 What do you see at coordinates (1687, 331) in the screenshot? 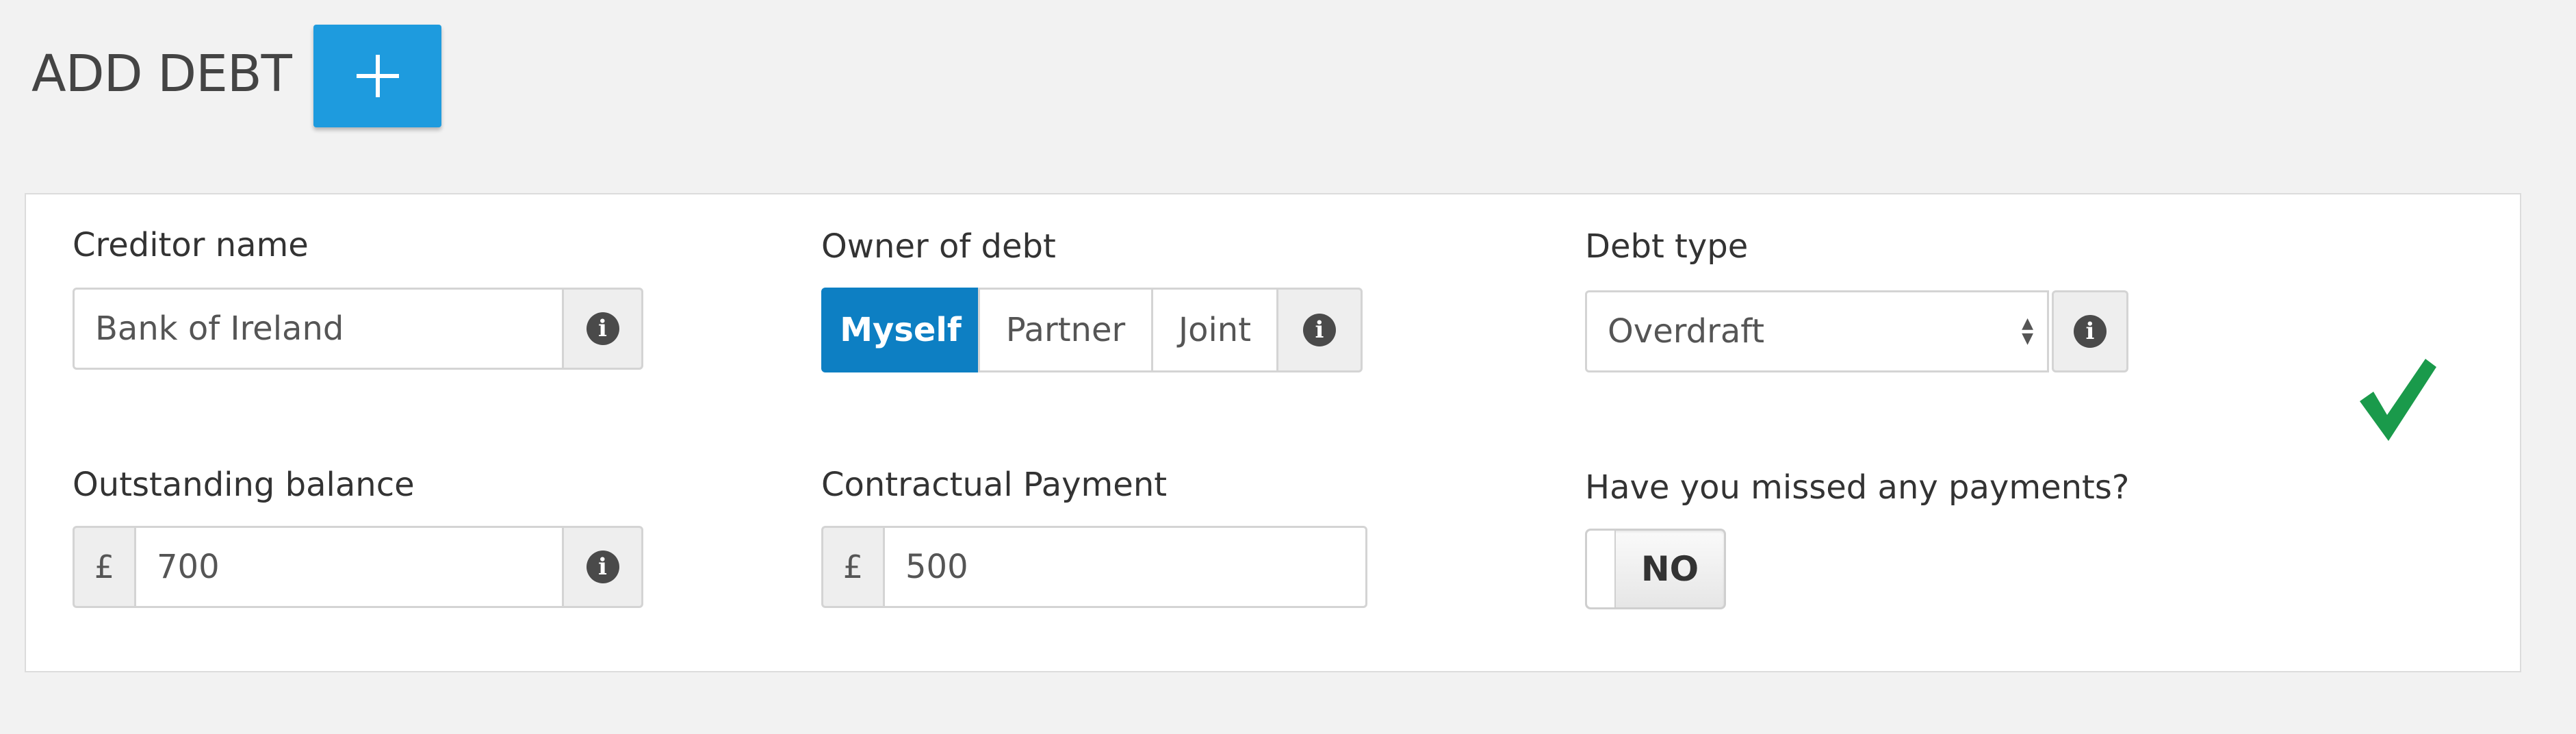
I see `debt-type-selected-value: Overdraft` at bounding box center [1687, 331].